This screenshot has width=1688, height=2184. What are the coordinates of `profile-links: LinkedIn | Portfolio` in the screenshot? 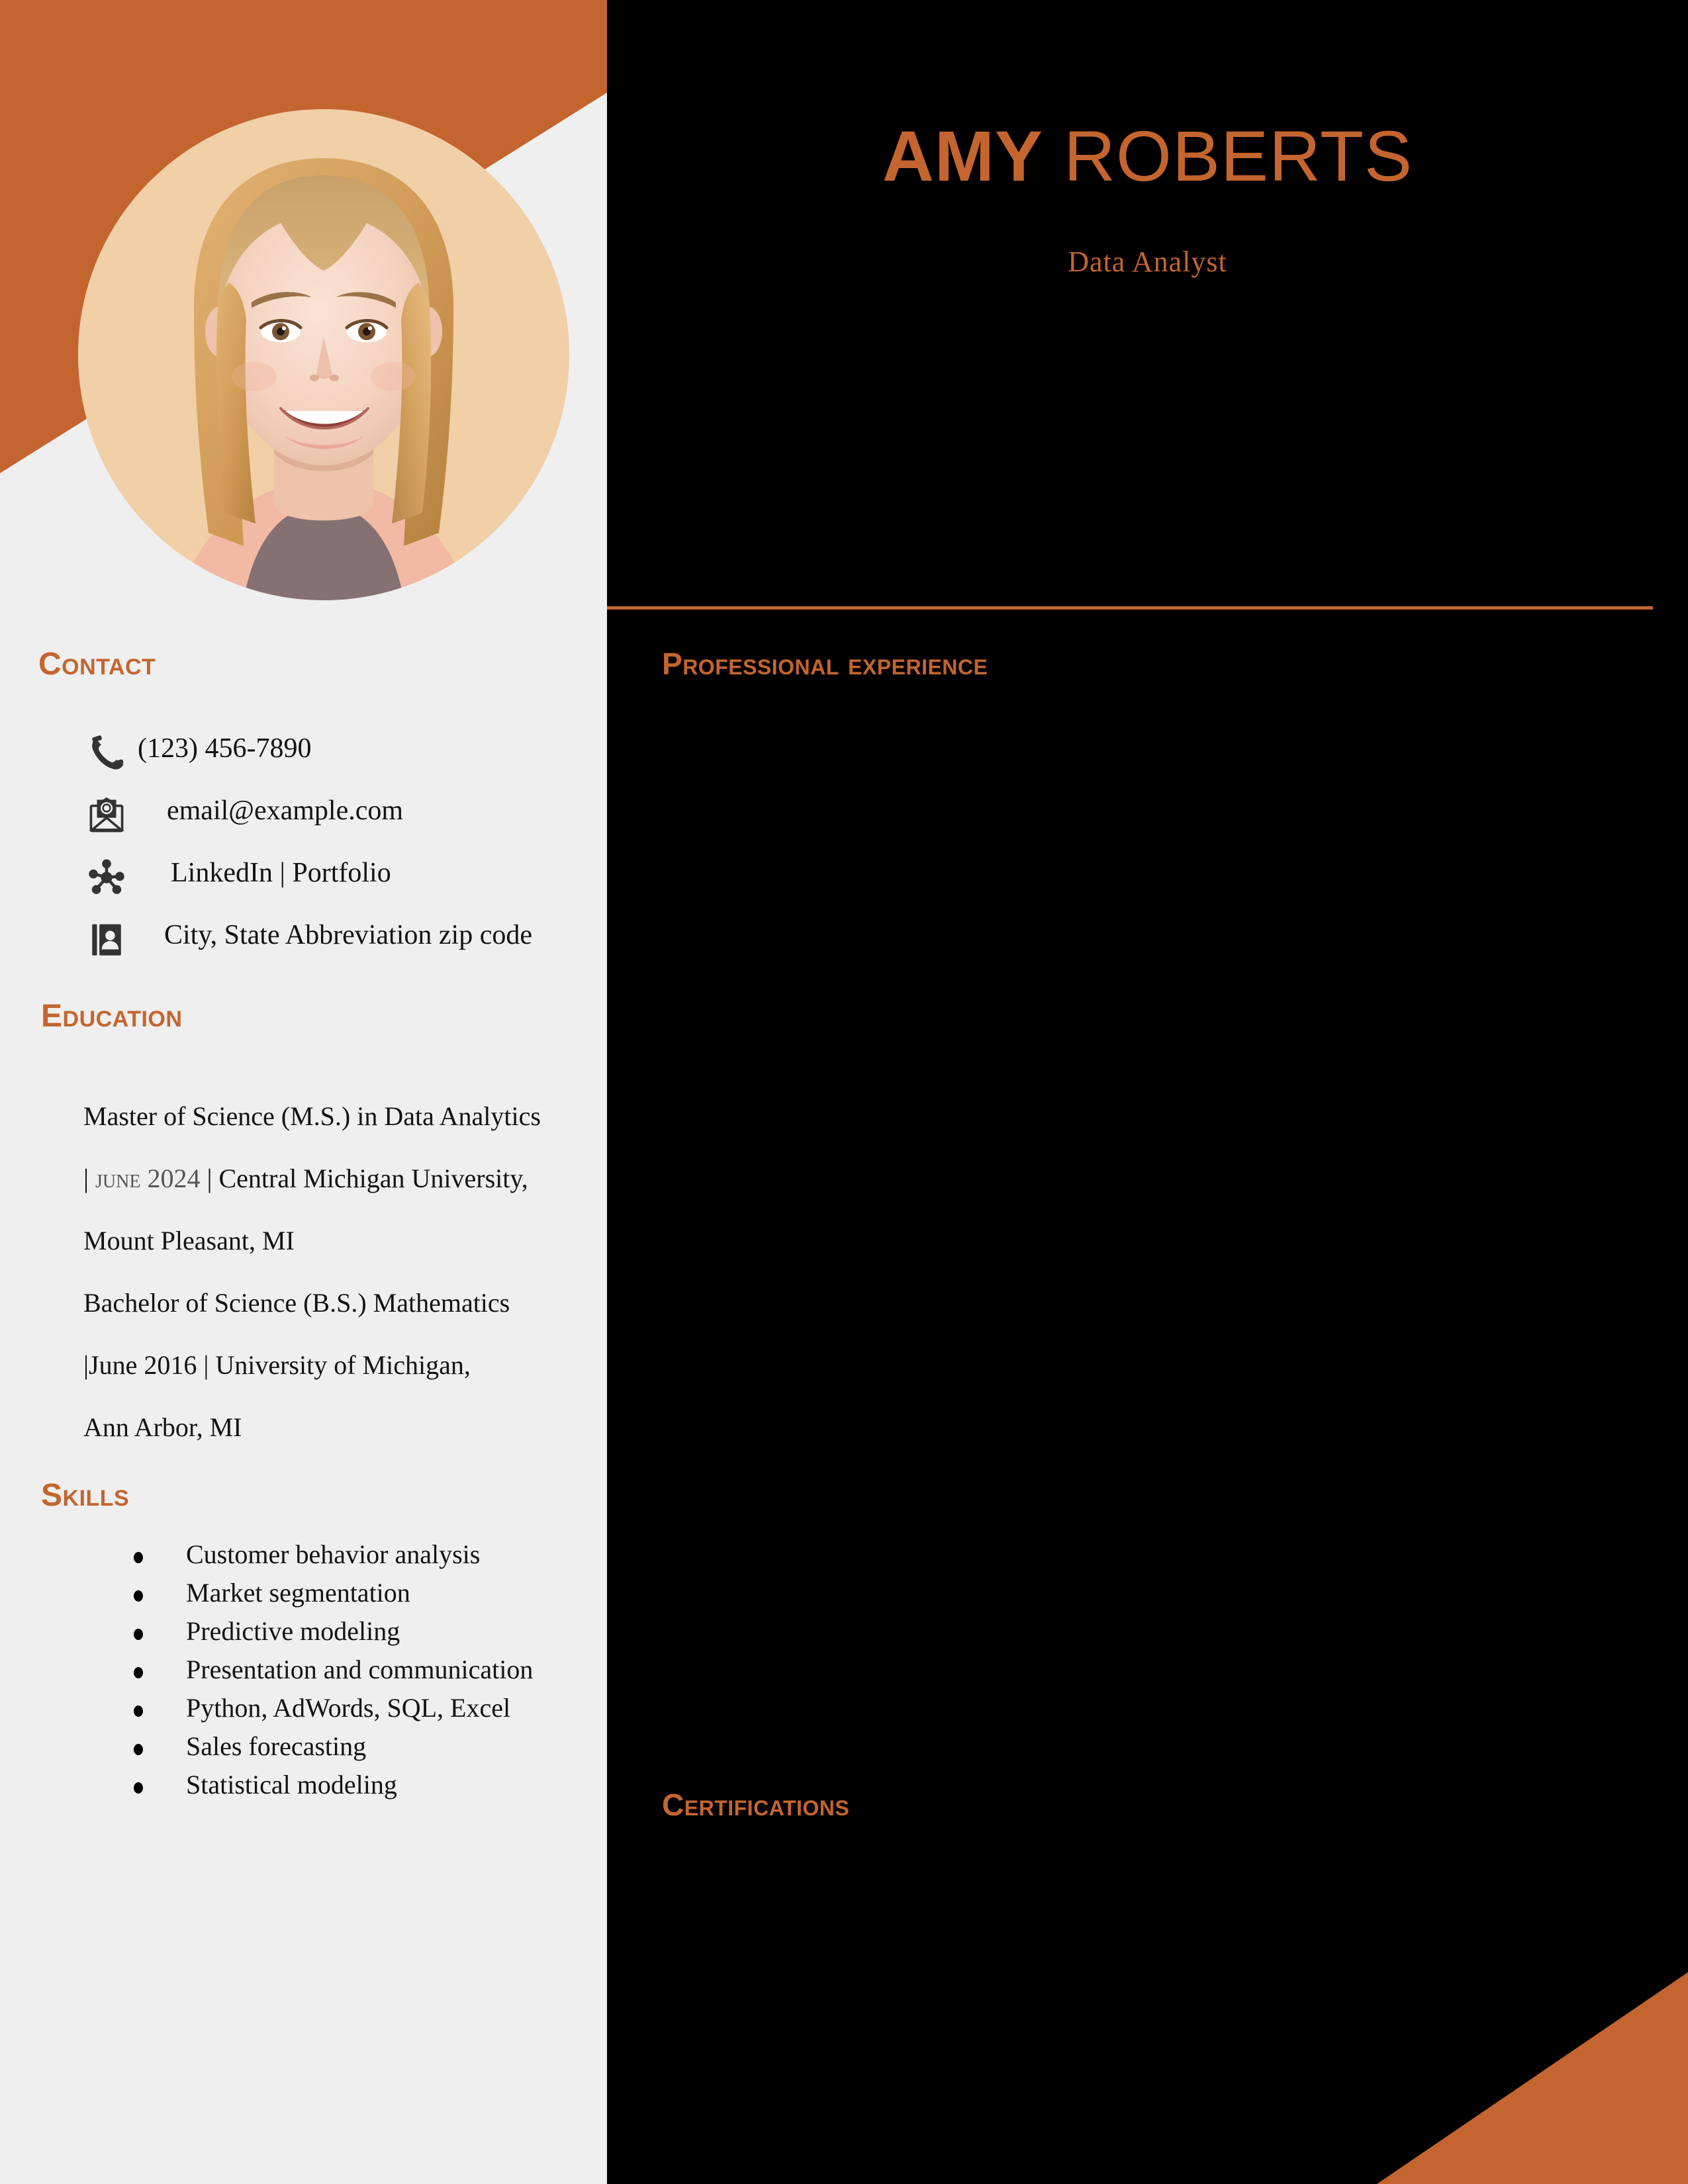 It's located at (281, 873).